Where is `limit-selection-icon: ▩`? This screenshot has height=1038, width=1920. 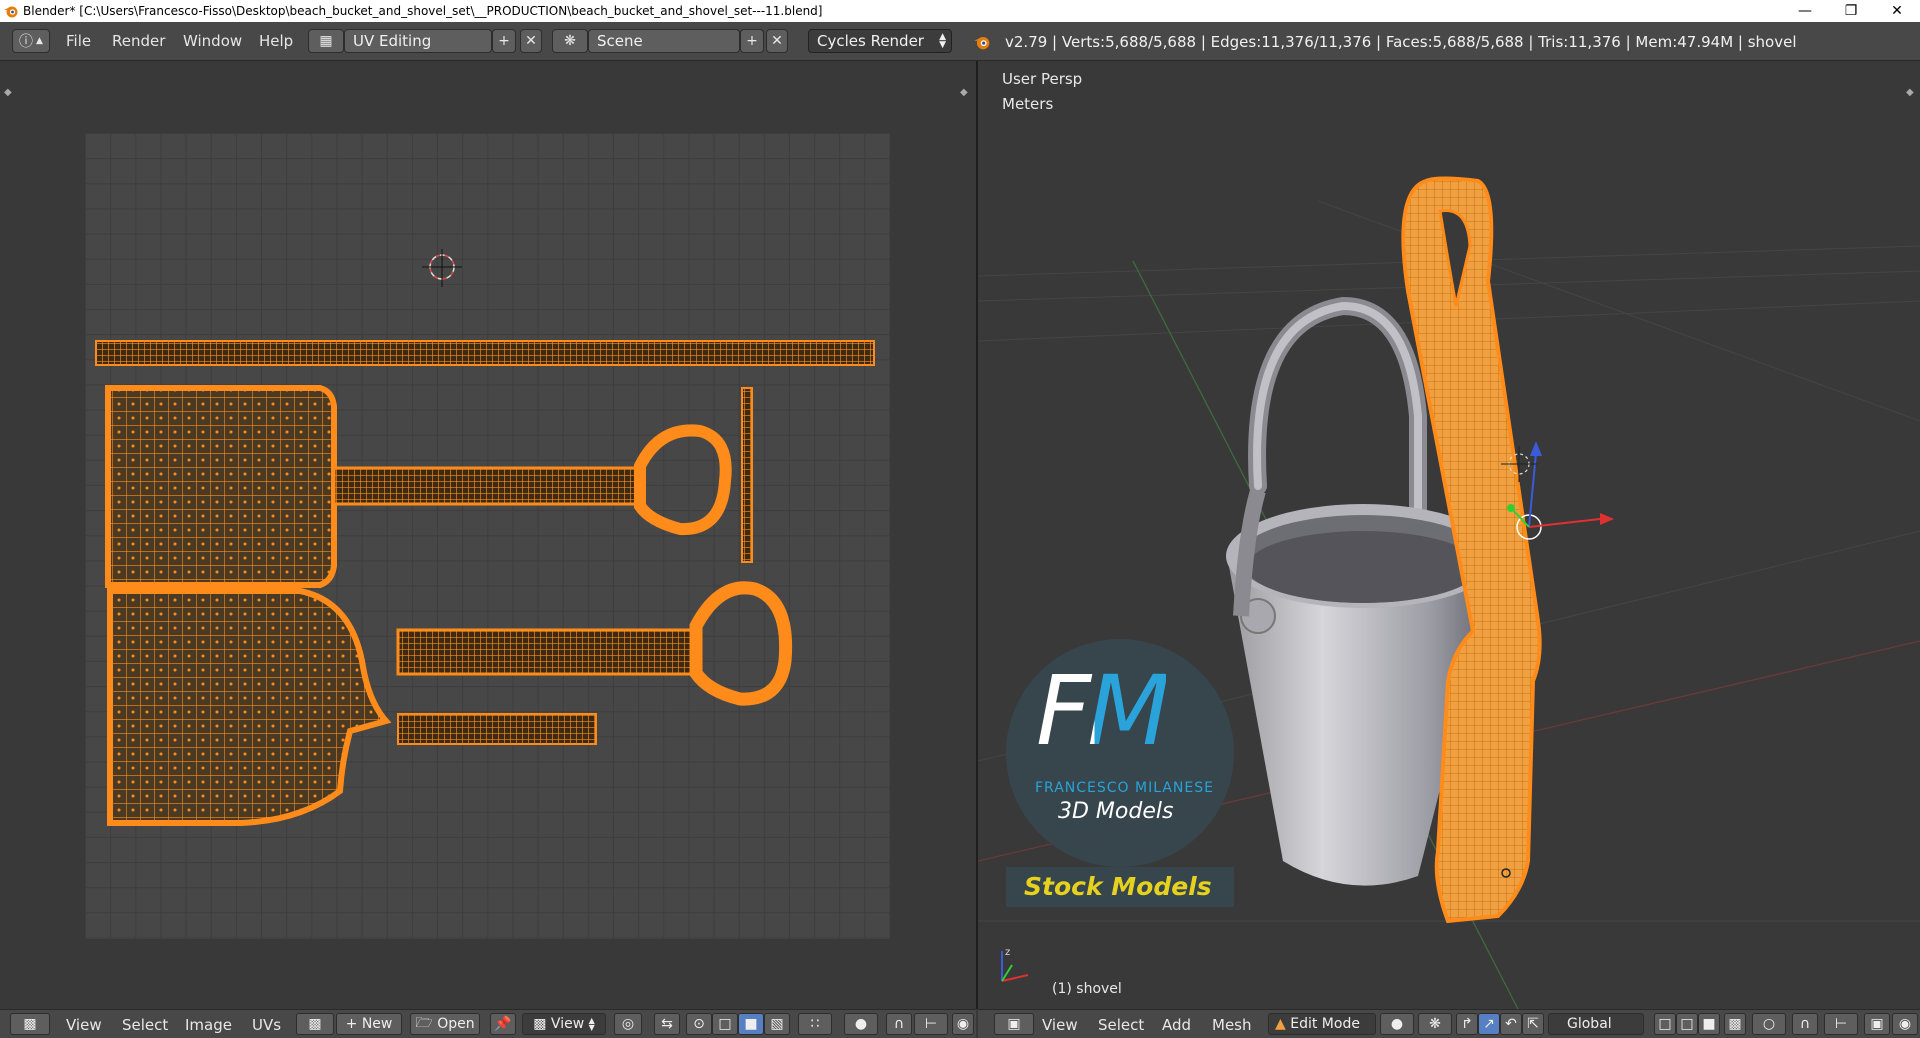 limit-selection-icon: ▩ is located at coordinates (1735, 1024).